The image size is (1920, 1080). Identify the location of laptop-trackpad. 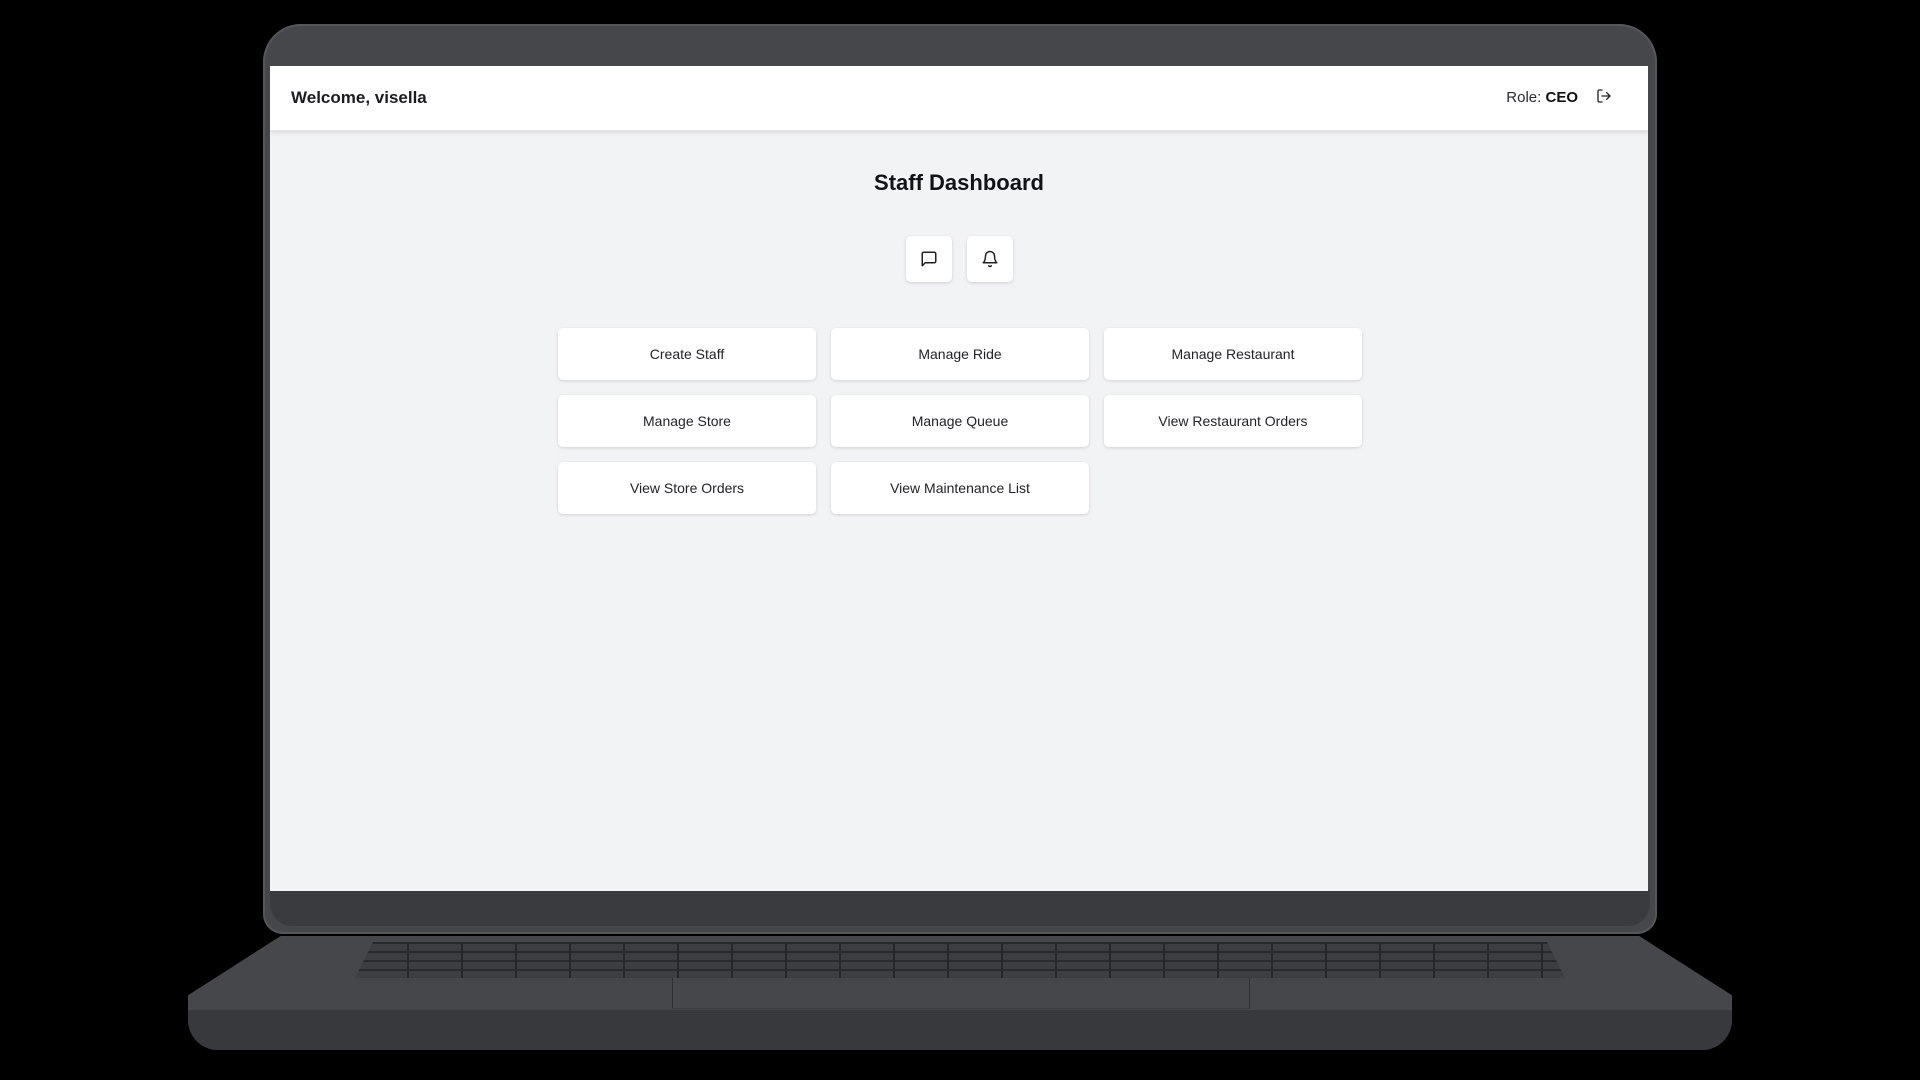
(961, 993).